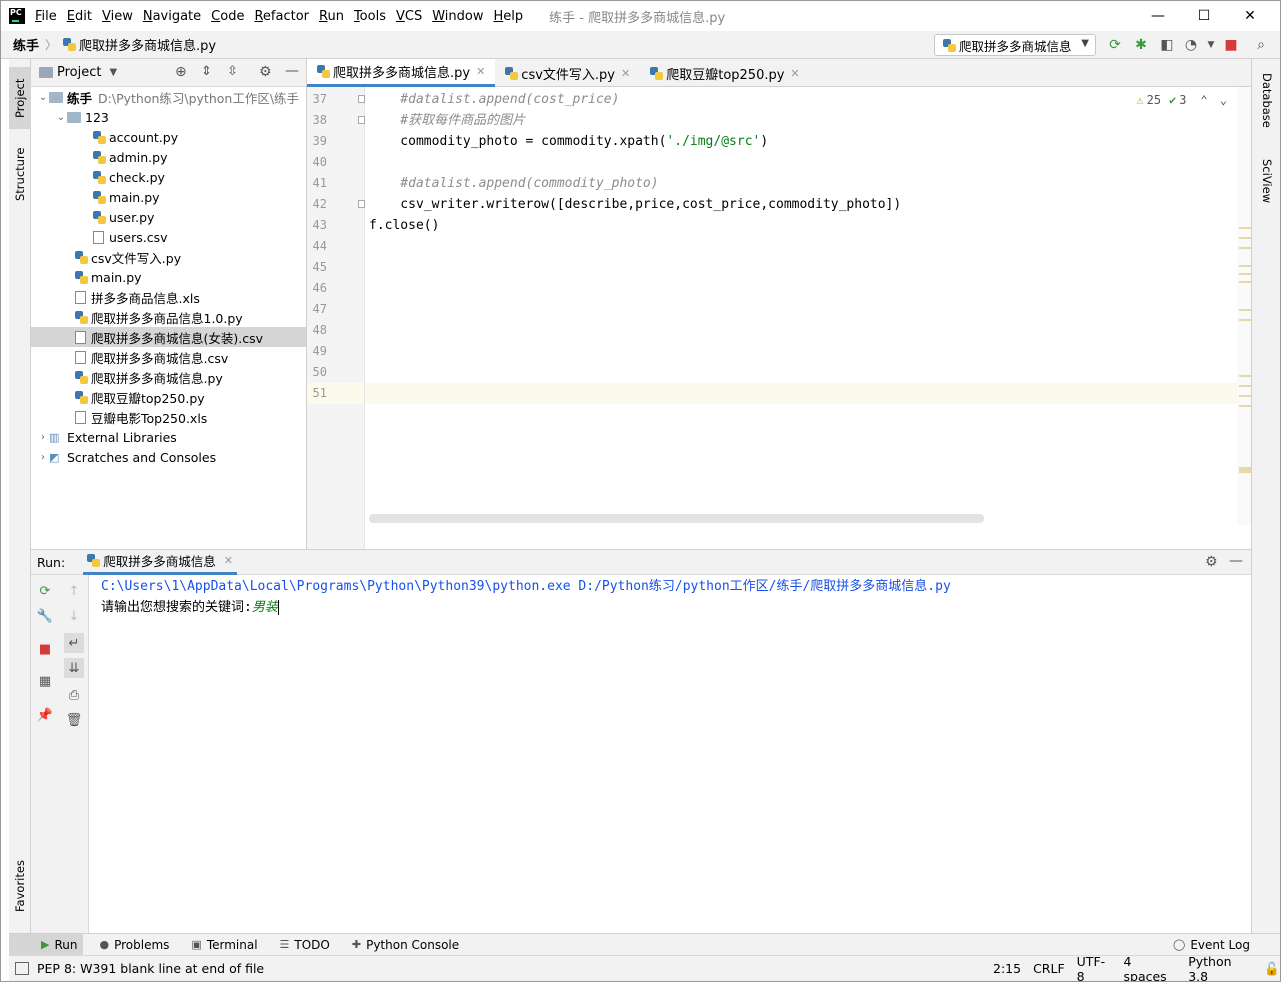 Image resolution: width=1281 pixels, height=982 pixels. Describe the element at coordinates (232, 71) in the screenshot. I see `collapse-all-icon: ⇳` at that location.